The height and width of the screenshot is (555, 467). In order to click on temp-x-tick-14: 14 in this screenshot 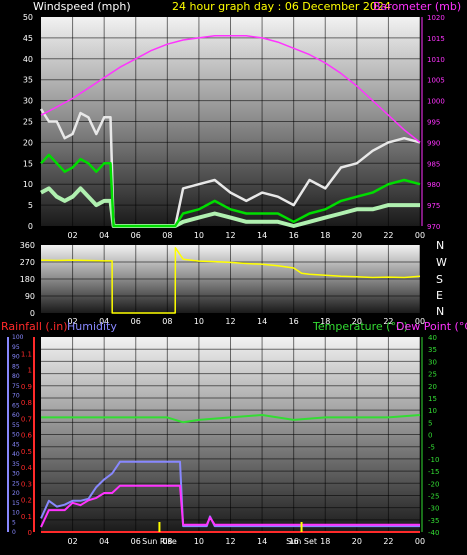, I will do `click(262, 541)`.